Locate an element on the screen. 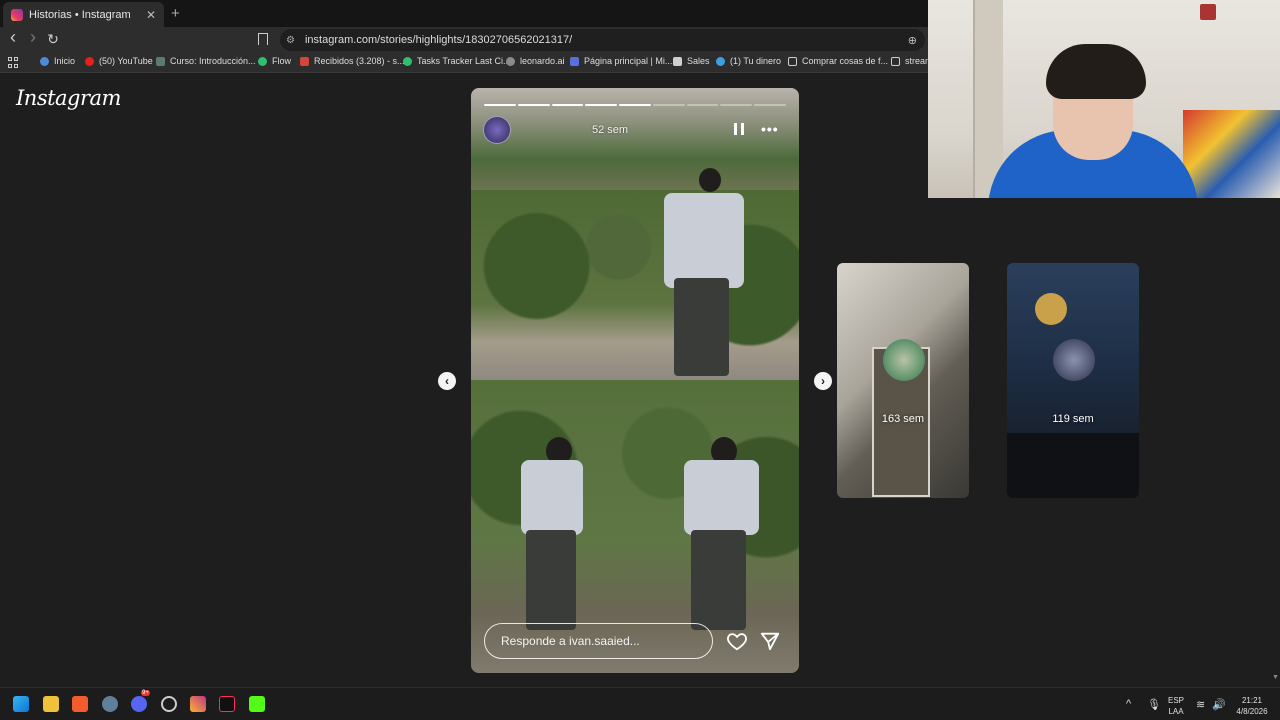 The height and width of the screenshot is (720, 1280). next-story-button: › is located at coordinates (823, 381).